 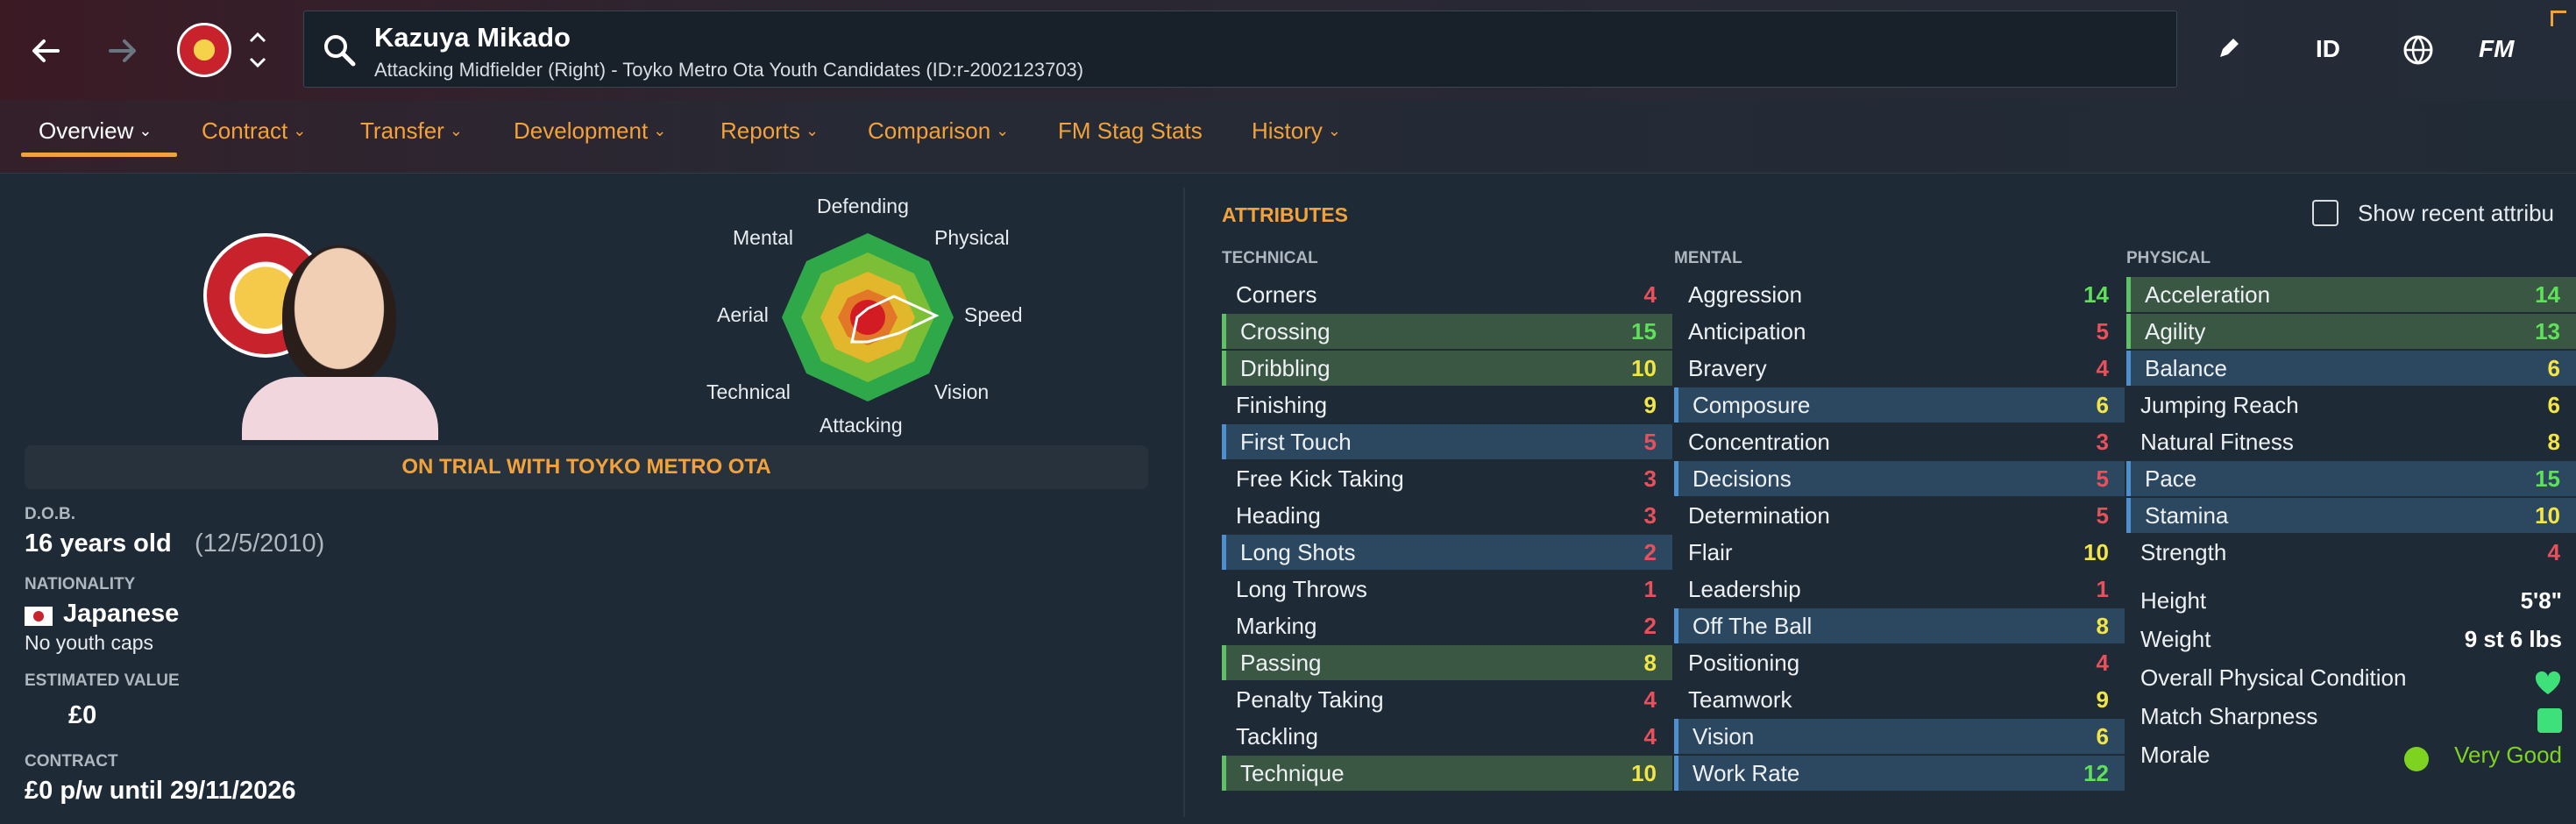 I want to click on tab-reports: Reports ⌄, so click(x=769, y=131).